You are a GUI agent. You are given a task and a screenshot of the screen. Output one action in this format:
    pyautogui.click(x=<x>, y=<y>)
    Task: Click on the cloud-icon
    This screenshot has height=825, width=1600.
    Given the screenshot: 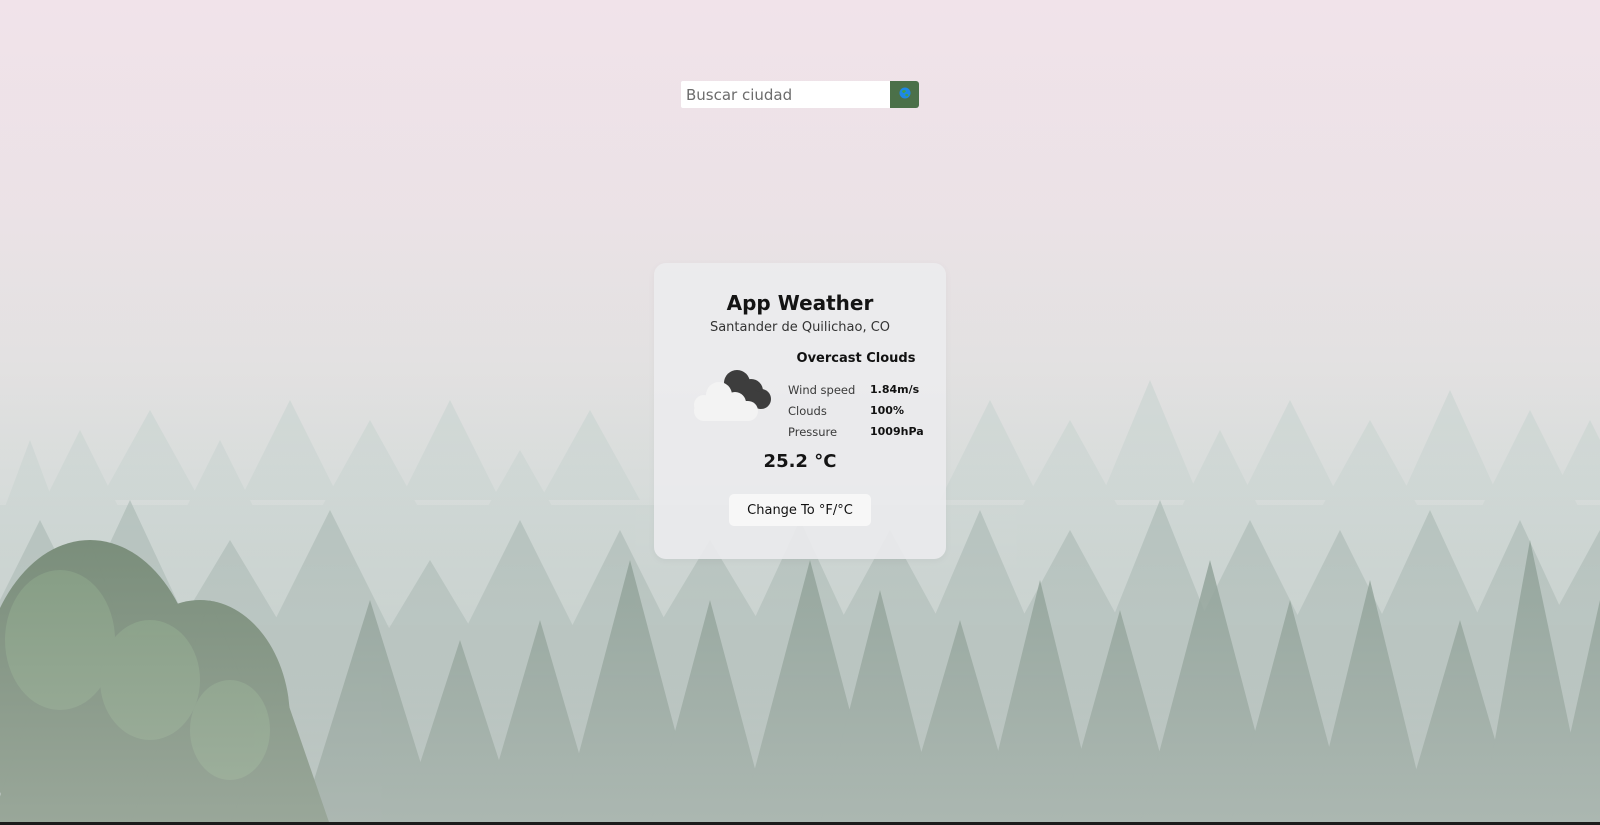 What is the action you would take?
    pyautogui.click(x=732, y=394)
    